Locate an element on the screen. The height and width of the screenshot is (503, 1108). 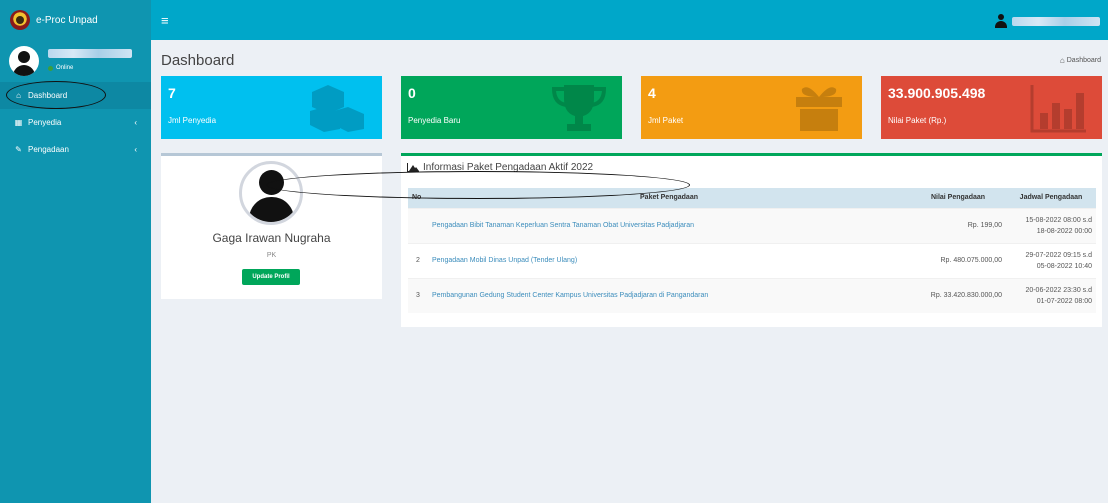
stat-label: Nilai Paket (Rp.) is located at coordinates (917, 120).